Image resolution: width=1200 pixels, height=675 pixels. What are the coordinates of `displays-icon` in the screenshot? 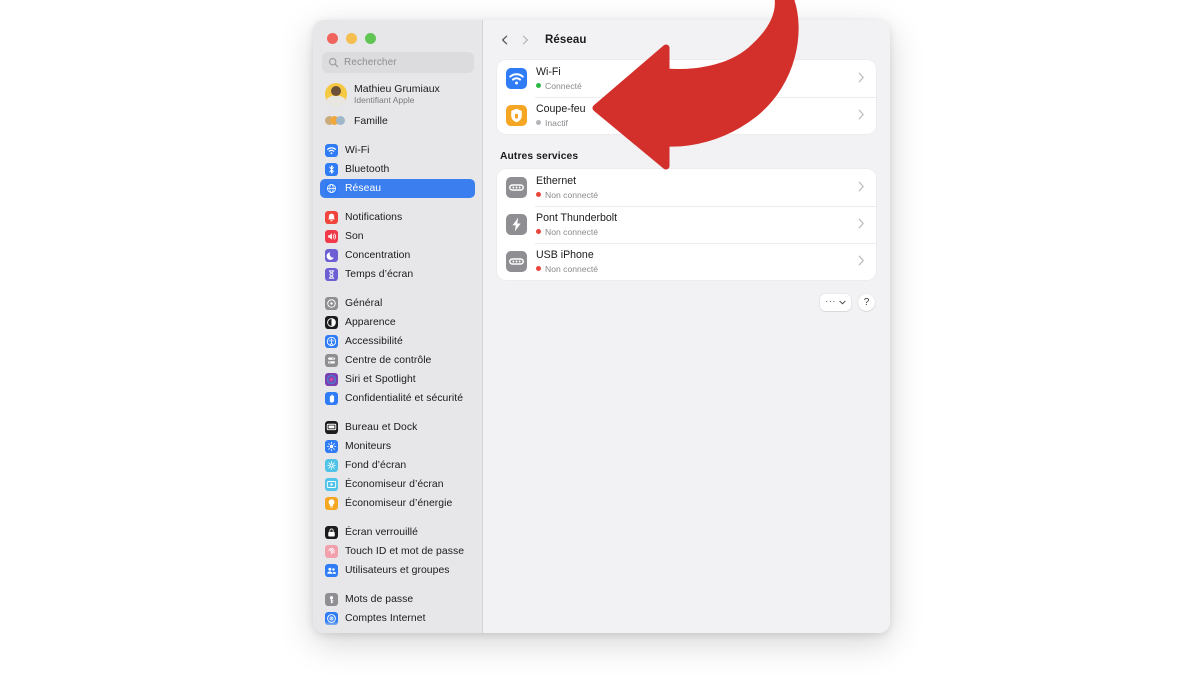 It's located at (331, 446).